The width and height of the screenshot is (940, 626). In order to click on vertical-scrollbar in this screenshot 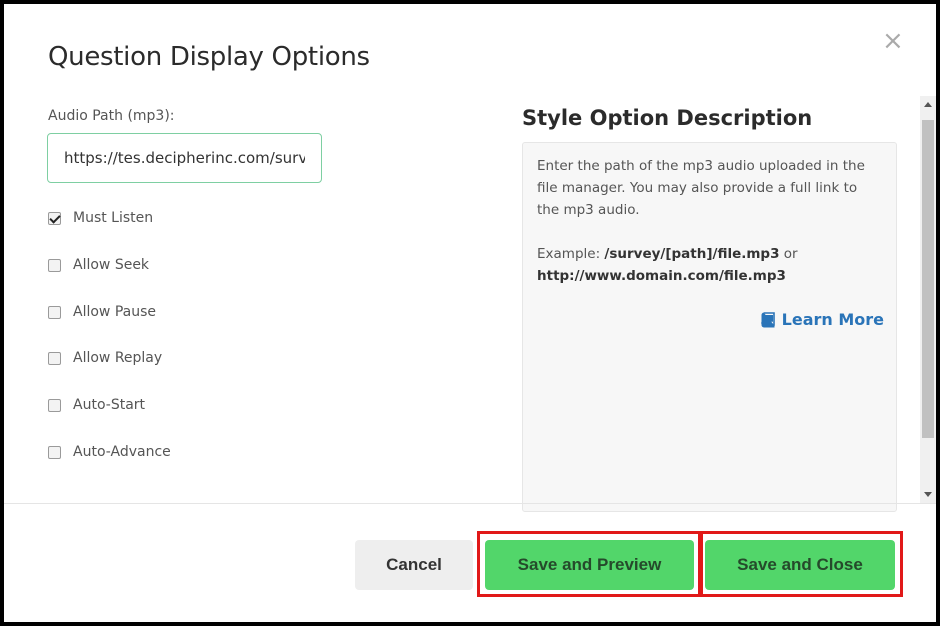, I will do `click(928, 299)`.